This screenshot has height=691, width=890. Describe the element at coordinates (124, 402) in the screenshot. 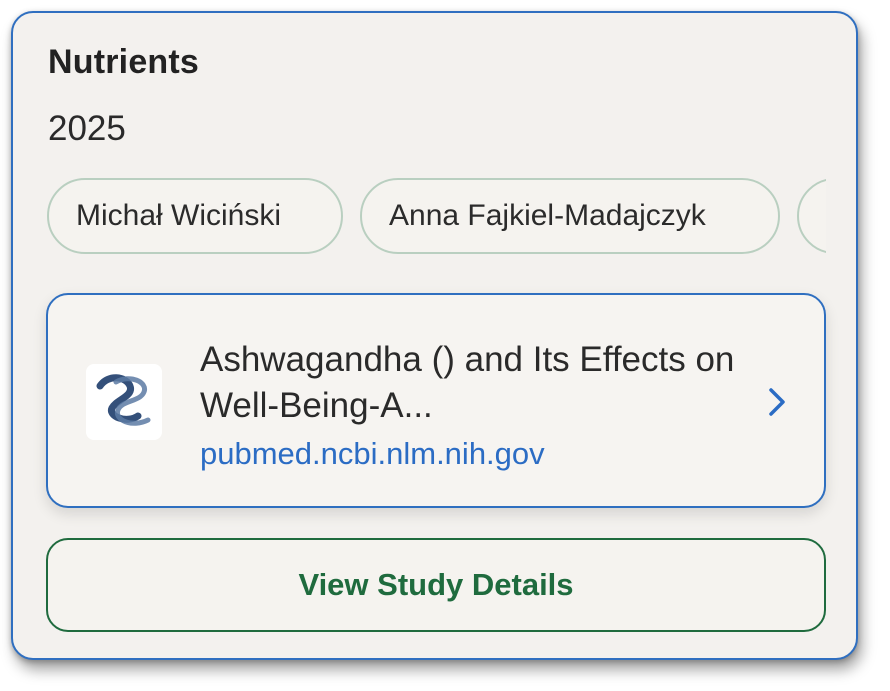

I see `pubmed-logo-icon` at that location.